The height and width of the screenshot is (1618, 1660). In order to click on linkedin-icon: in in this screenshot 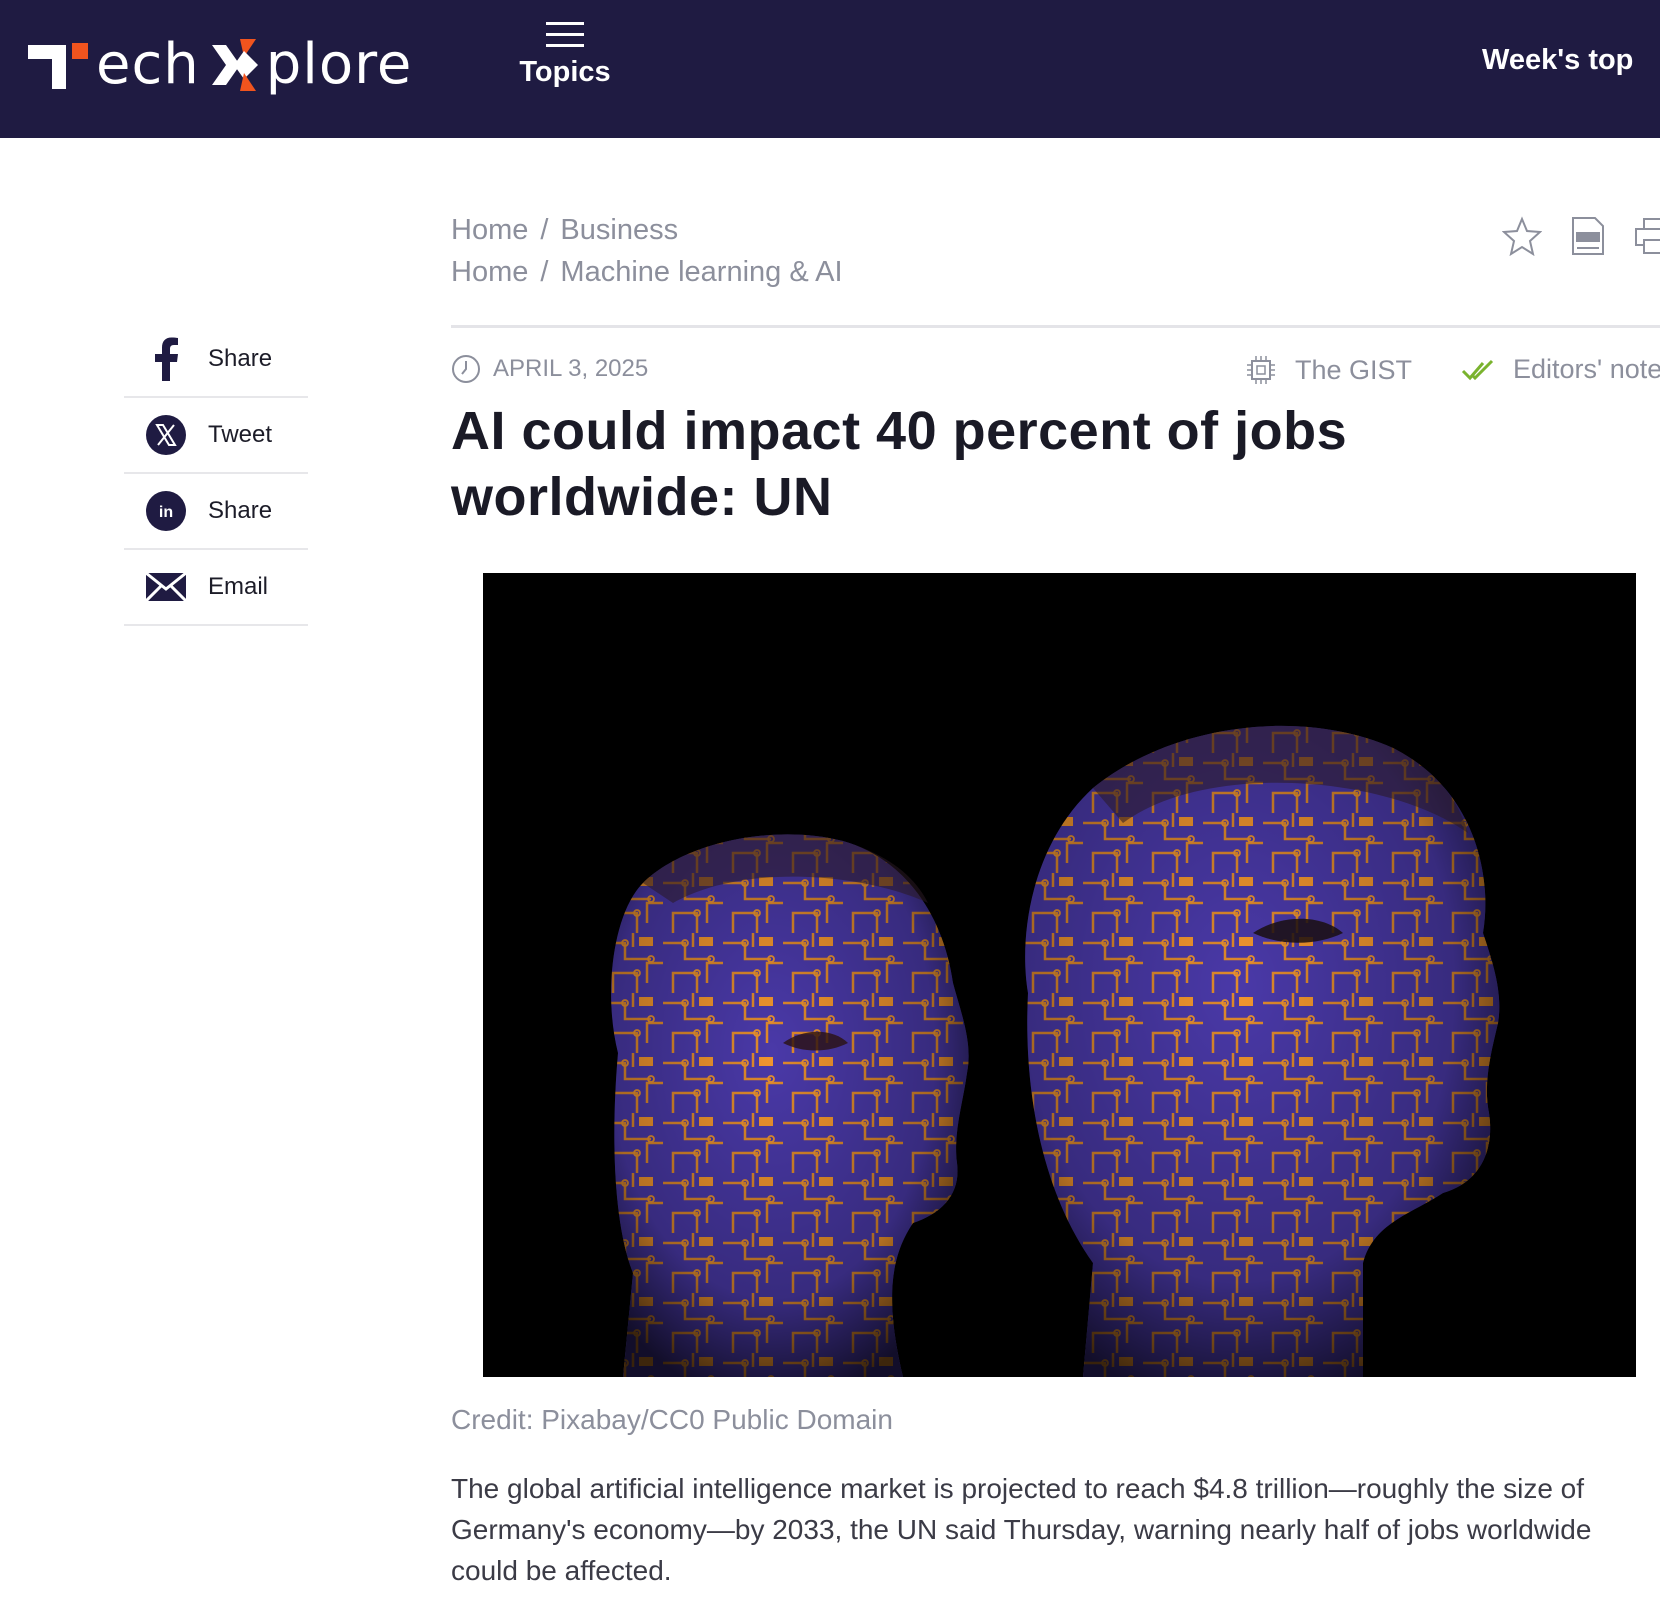, I will do `click(166, 511)`.